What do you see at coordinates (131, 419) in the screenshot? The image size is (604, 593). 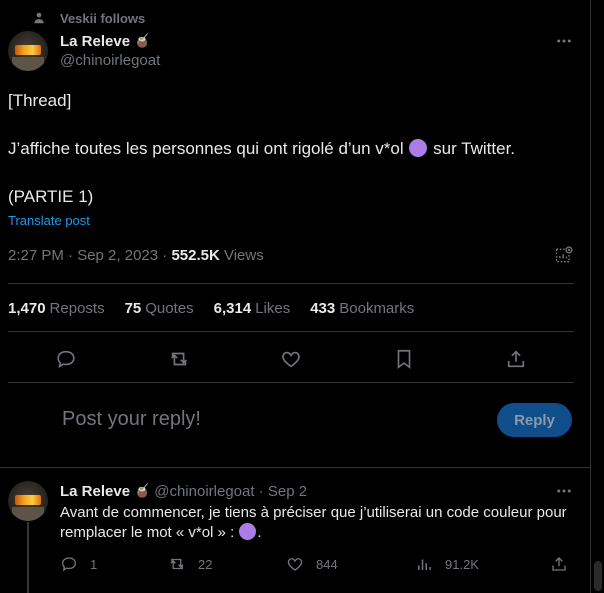 I see `reply-input: Post your reply!` at bounding box center [131, 419].